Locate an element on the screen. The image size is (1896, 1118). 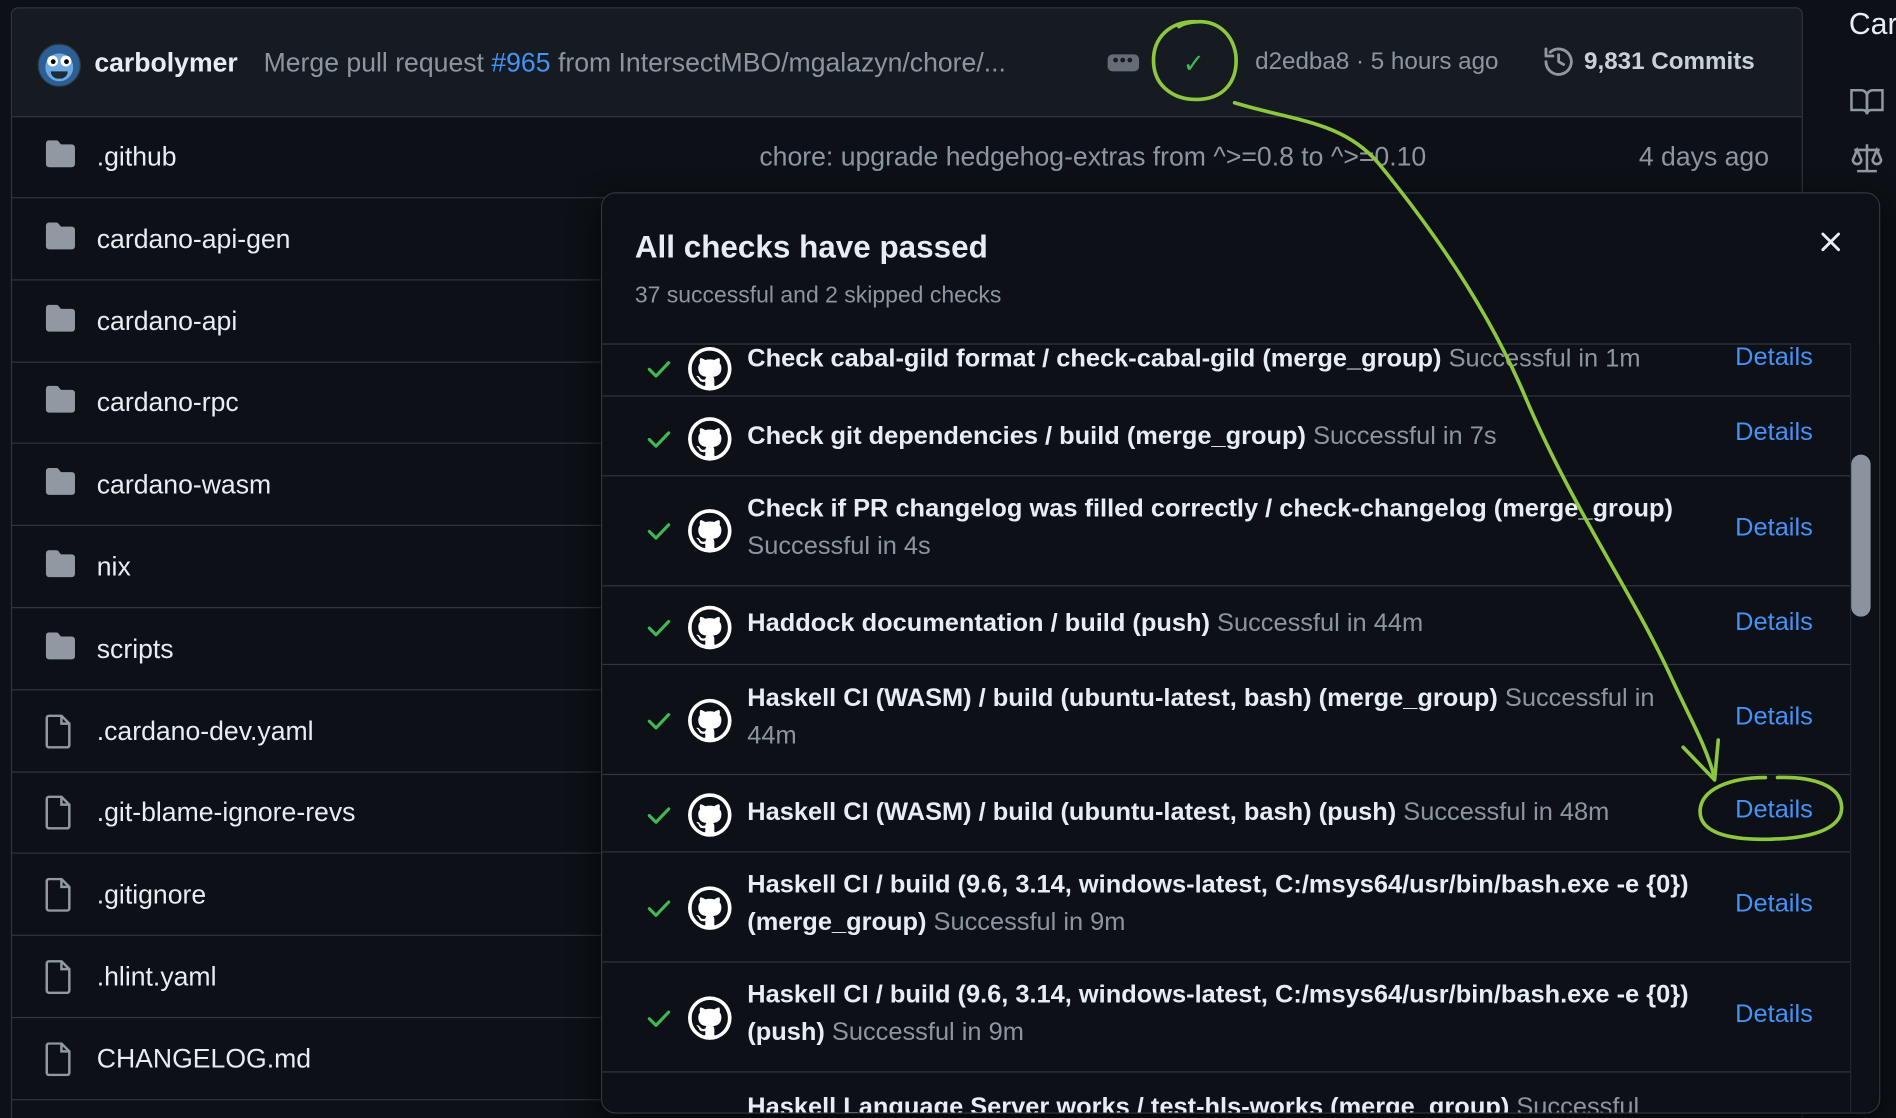
commit-sha-and-time: d2edba8 · 5 hours ago is located at coordinates (1376, 62).